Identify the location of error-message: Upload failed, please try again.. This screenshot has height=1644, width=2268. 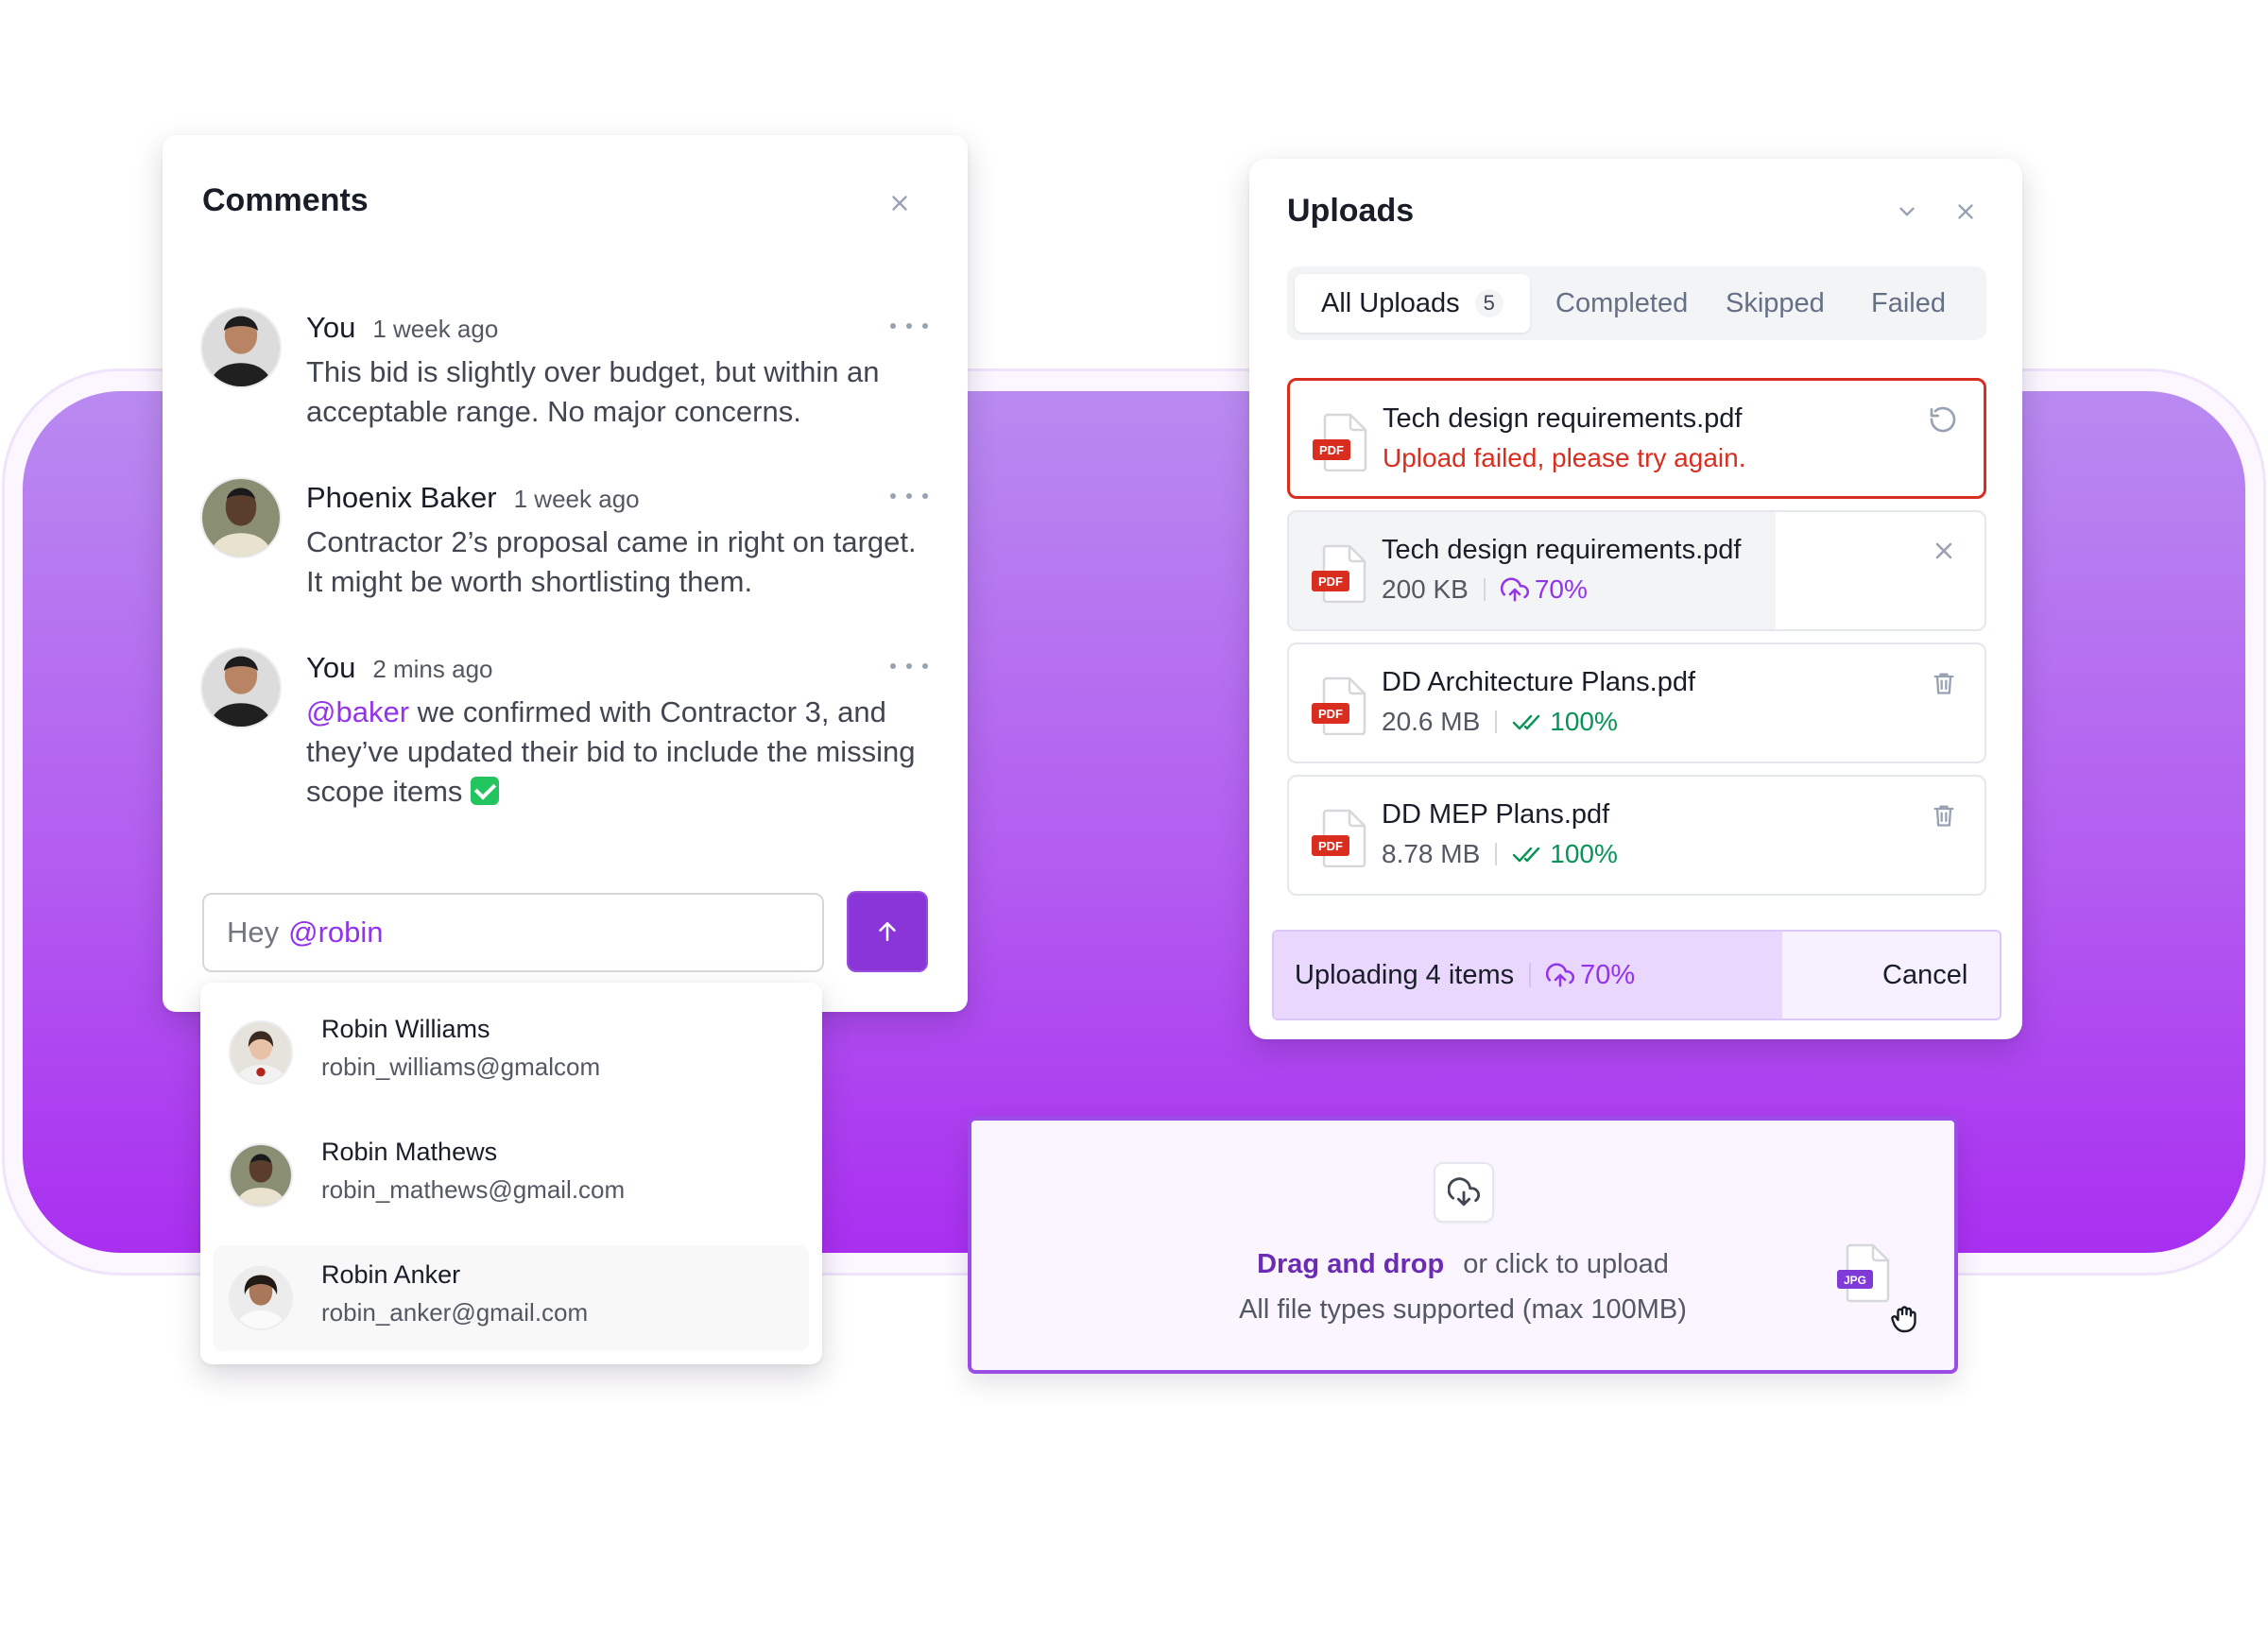
(1564, 457).